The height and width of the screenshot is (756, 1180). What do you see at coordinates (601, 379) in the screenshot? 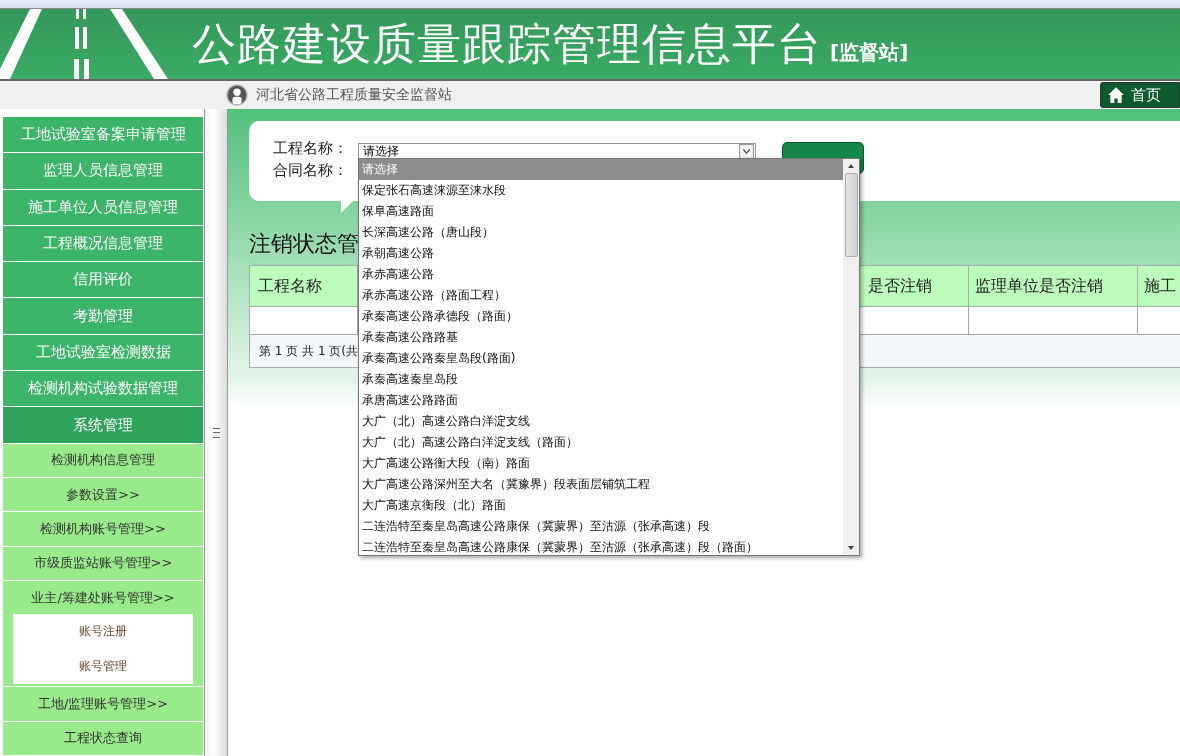
I see `dropdown-option: 承秦高速秦皇岛段` at bounding box center [601, 379].